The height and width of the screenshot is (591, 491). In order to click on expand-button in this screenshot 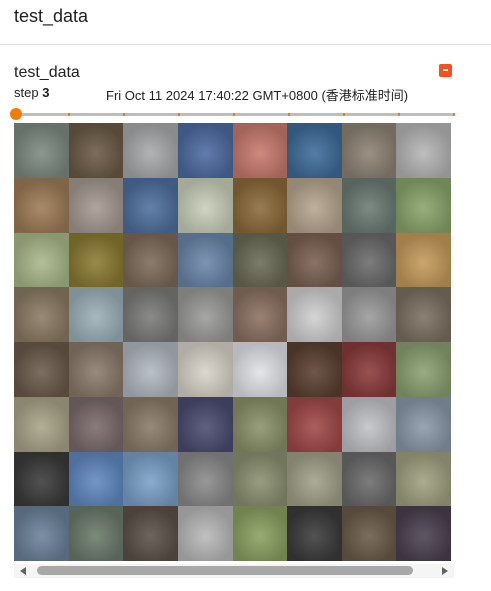, I will do `click(445, 70)`.